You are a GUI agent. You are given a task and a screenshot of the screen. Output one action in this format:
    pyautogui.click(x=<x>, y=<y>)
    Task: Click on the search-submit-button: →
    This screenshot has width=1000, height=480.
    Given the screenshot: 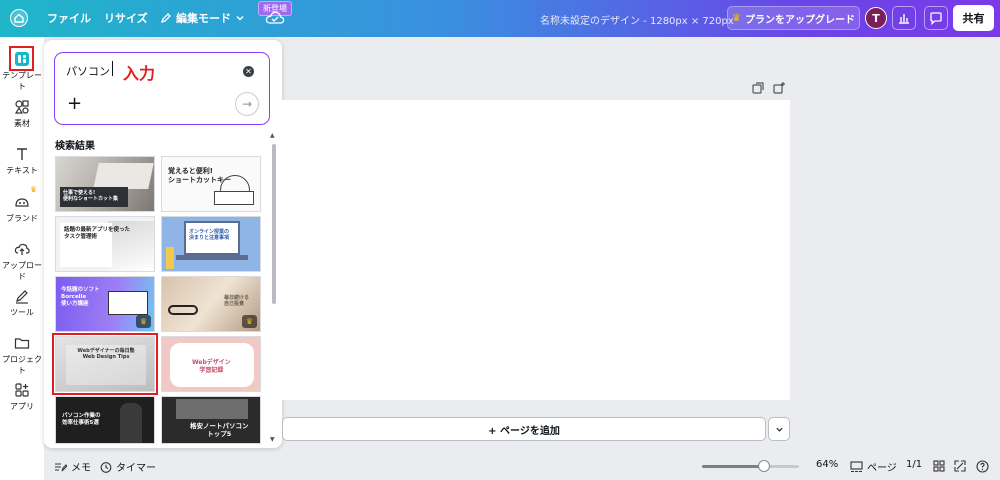 What is the action you would take?
    pyautogui.click(x=247, y=104)
    